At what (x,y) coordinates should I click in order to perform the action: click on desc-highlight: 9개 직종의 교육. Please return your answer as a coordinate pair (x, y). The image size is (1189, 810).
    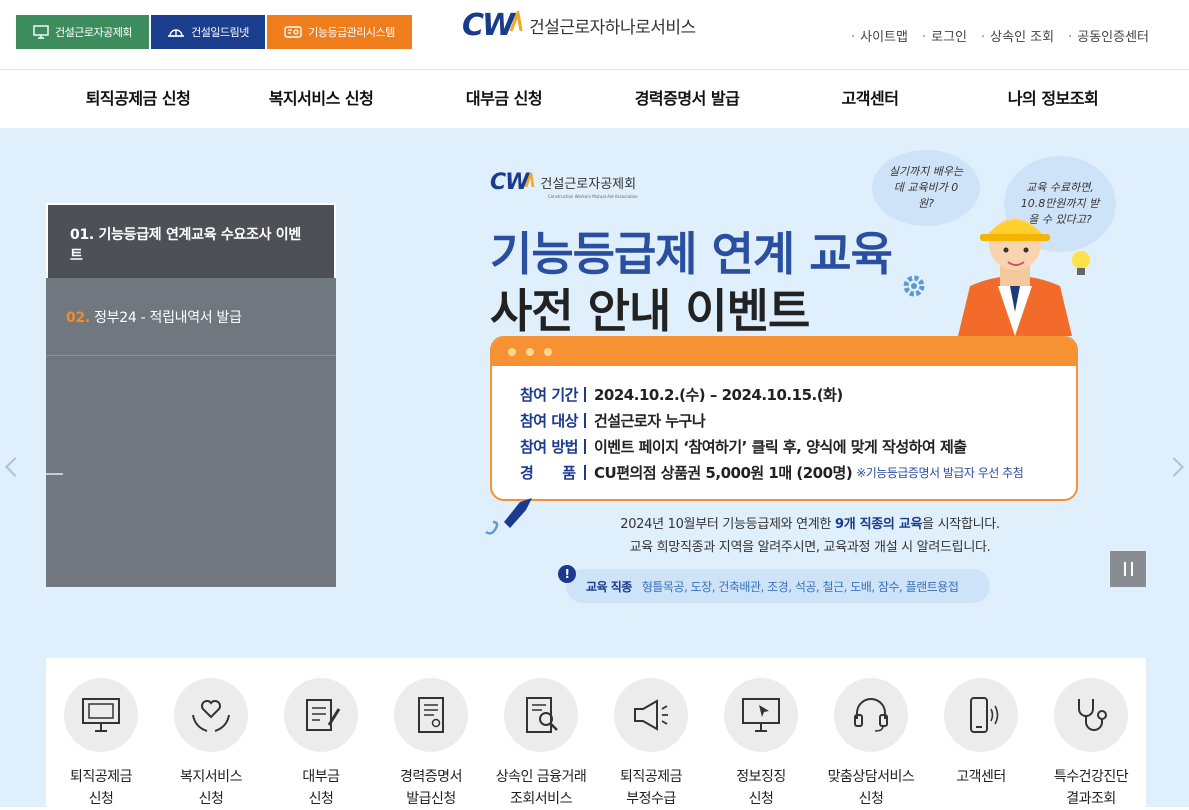
    Looking at the image, I should click on (878, 524).